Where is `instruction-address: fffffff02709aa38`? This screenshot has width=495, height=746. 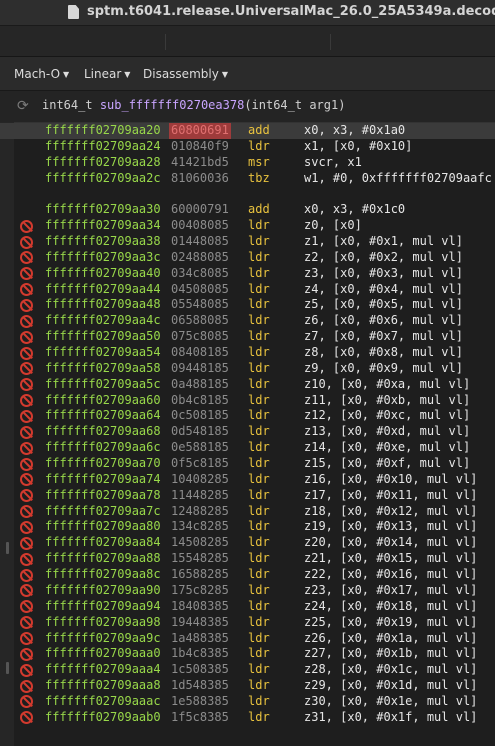
instruction-address: fffffff02709aa38 is located at coordinates (103, 242).